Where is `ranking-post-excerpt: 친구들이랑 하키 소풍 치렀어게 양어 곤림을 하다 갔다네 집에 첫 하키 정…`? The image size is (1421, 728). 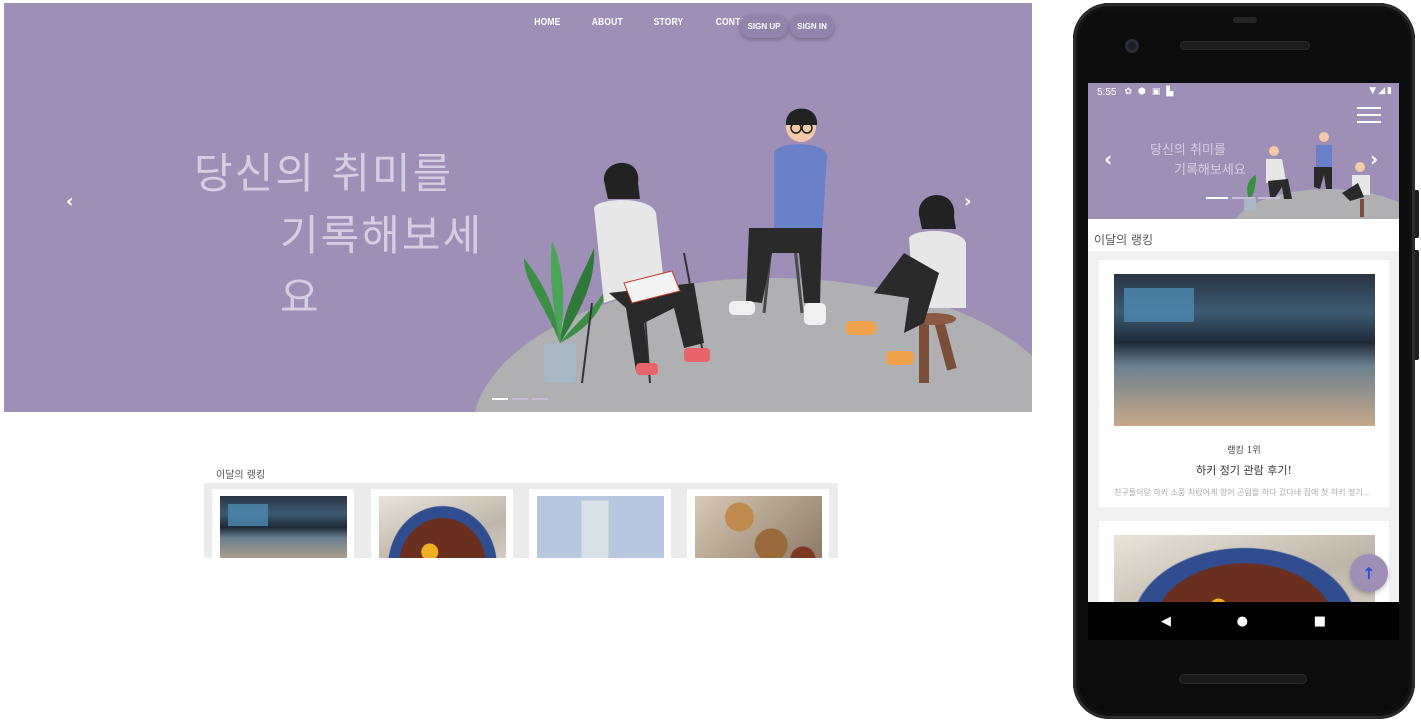
ranking-post-excerpt: 친구들이랑 하키 소풍 치렀어게 양어 곤림을 하다 갔다네 집에 첫 하키 정… is located at coordinates (1242, 492).